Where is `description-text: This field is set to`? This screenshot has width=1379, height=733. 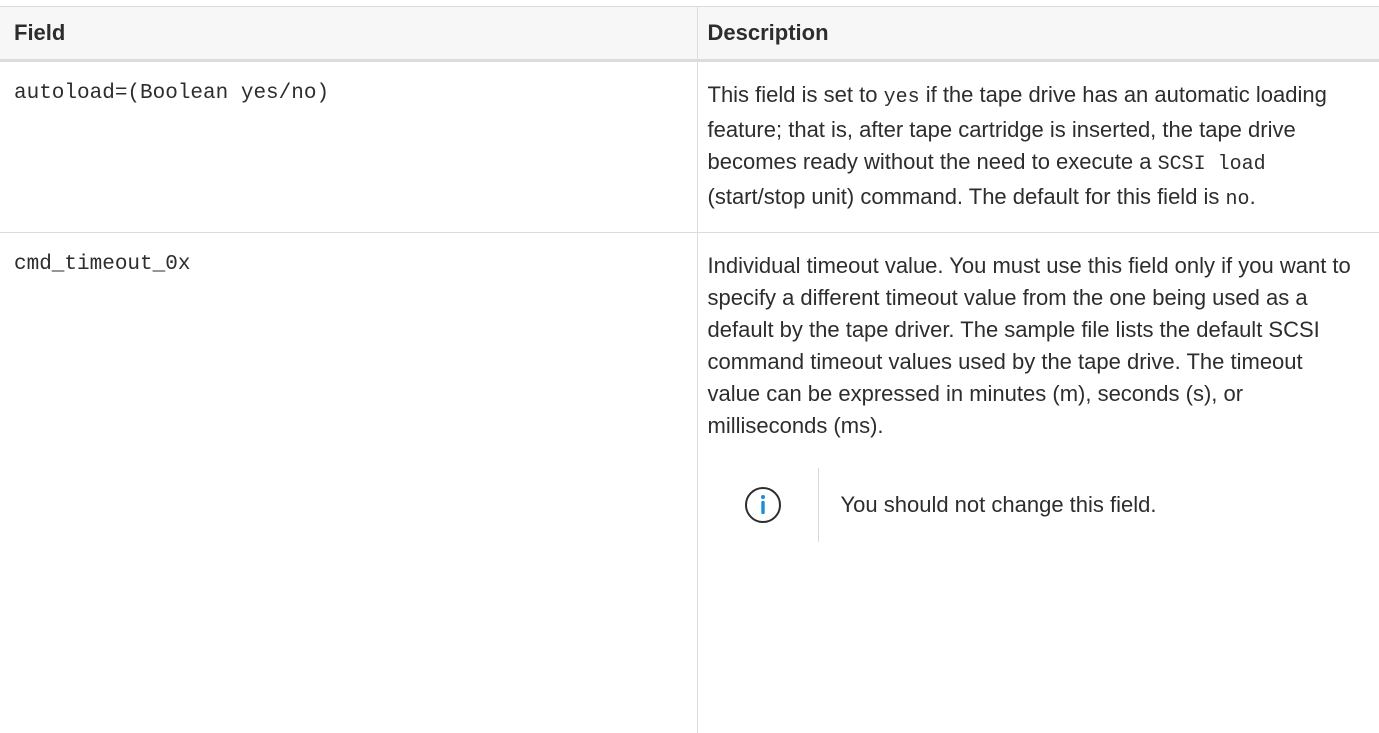
description-text: This field is set to is located at coordinates (795, 94).